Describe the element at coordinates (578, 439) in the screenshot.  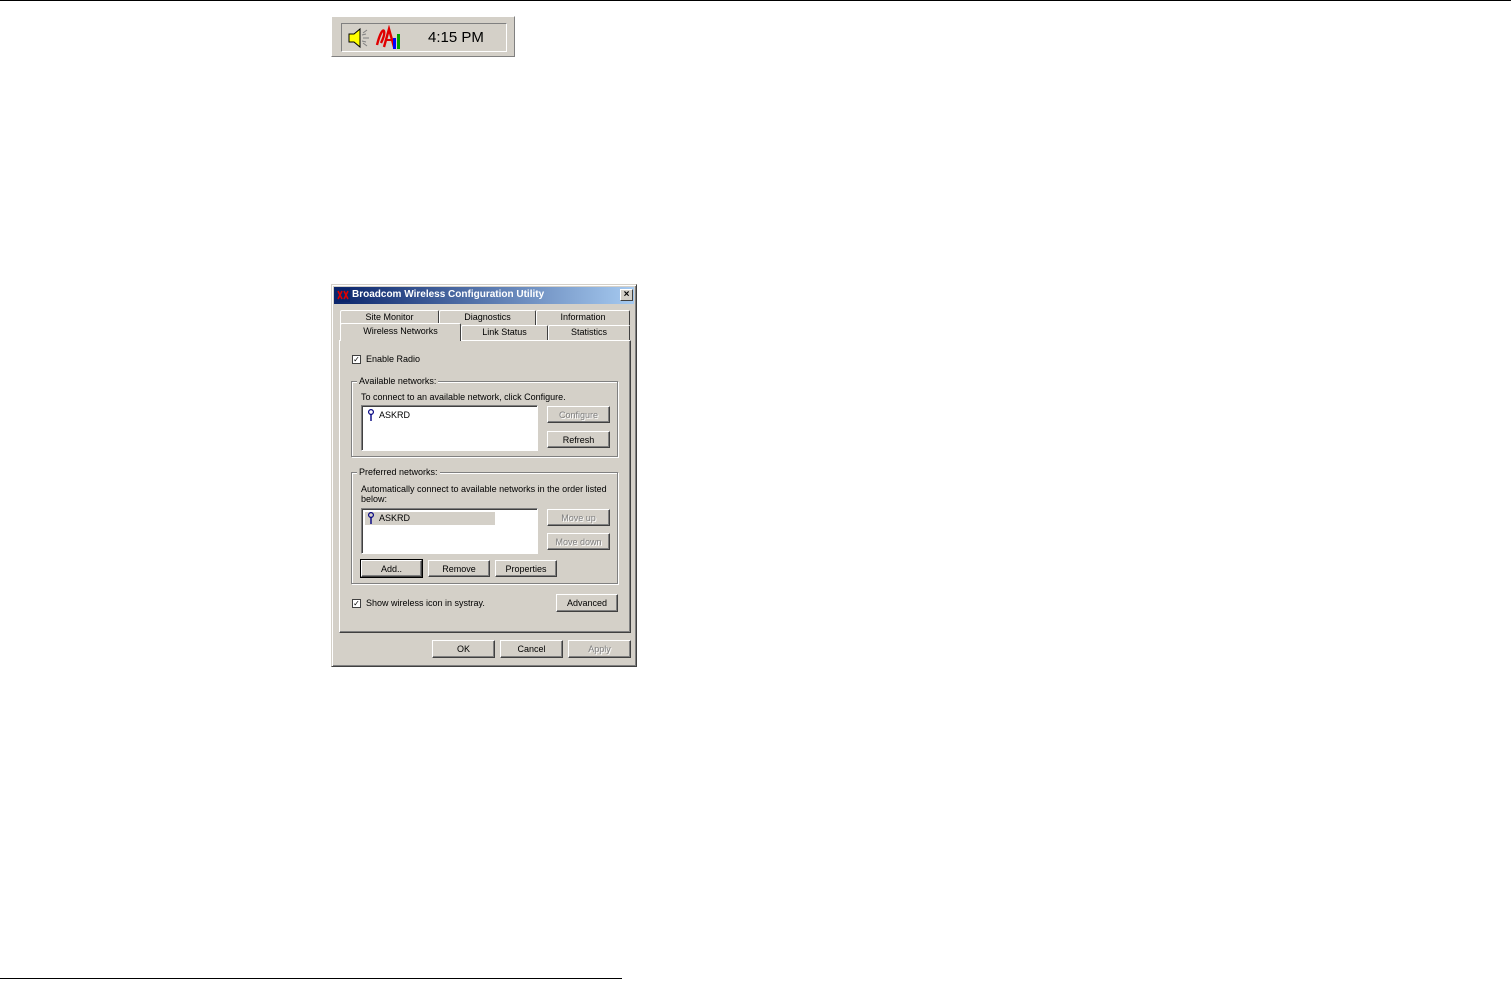
I see `refresh-button: Refresh` at that location.